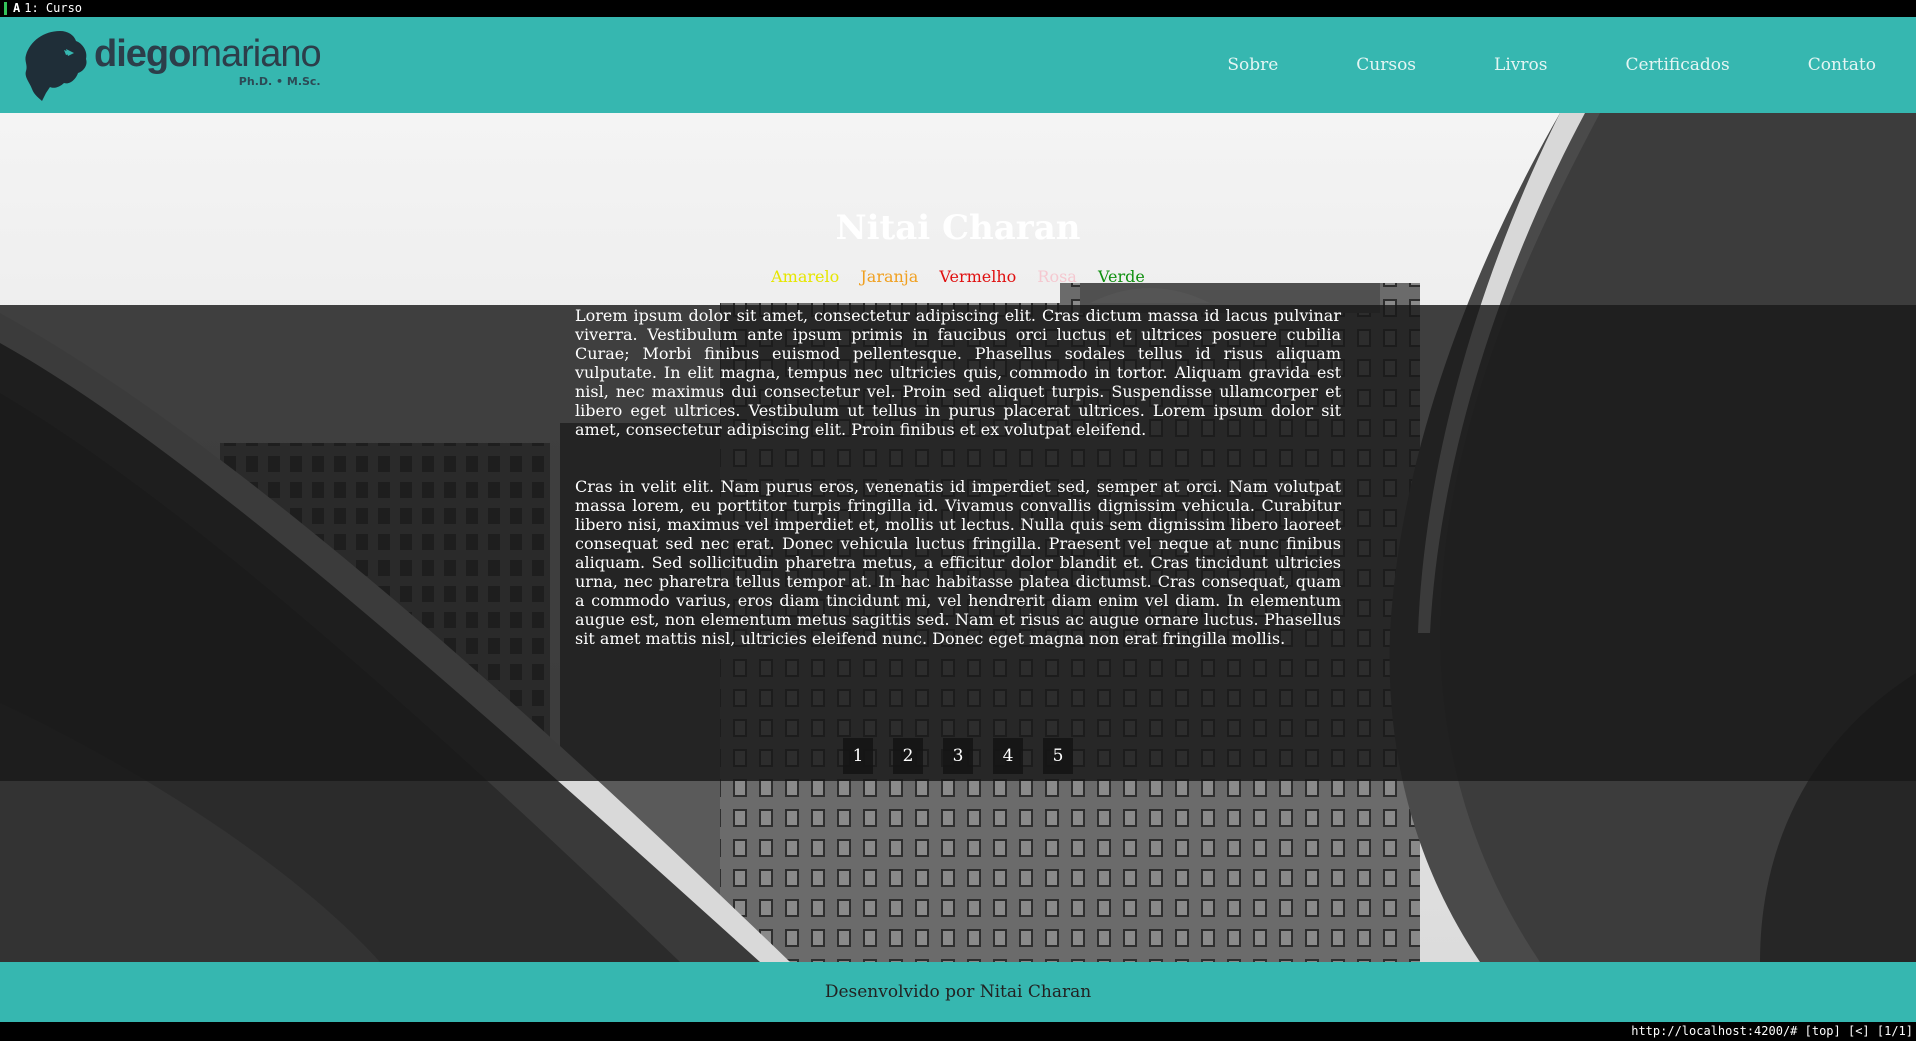 The height and width of the screenshot is (1041, 1916). Describe the element at coordinates (1058, 756) in the screenshot. I see `page-button-5: 5` at that location.